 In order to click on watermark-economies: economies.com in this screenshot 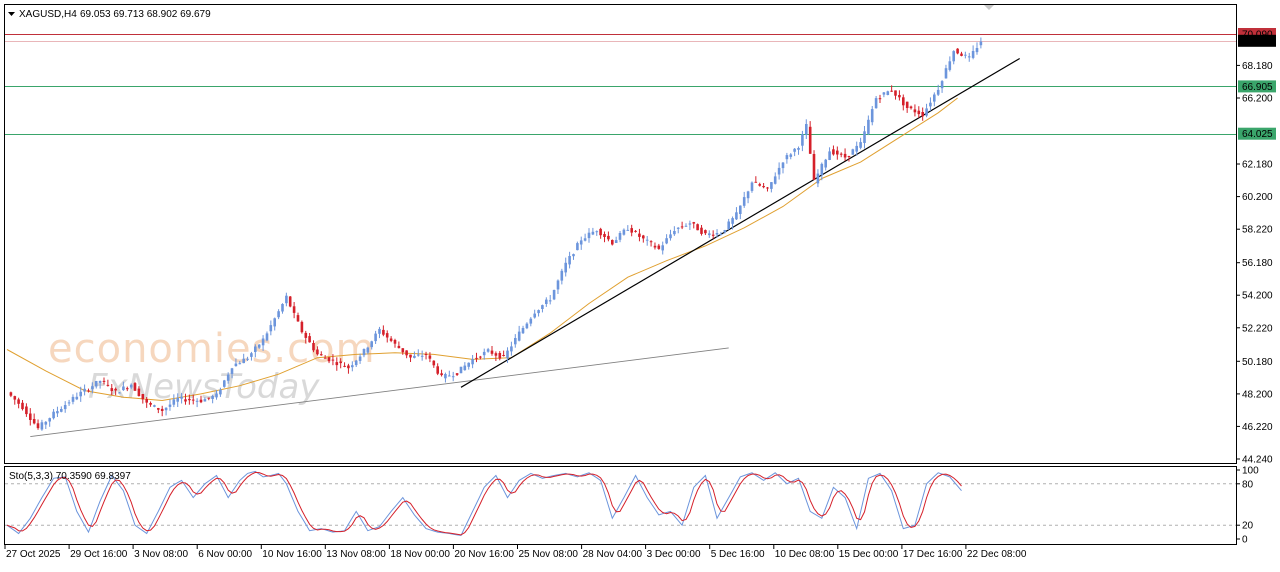, I will do `click(212, 349)`.